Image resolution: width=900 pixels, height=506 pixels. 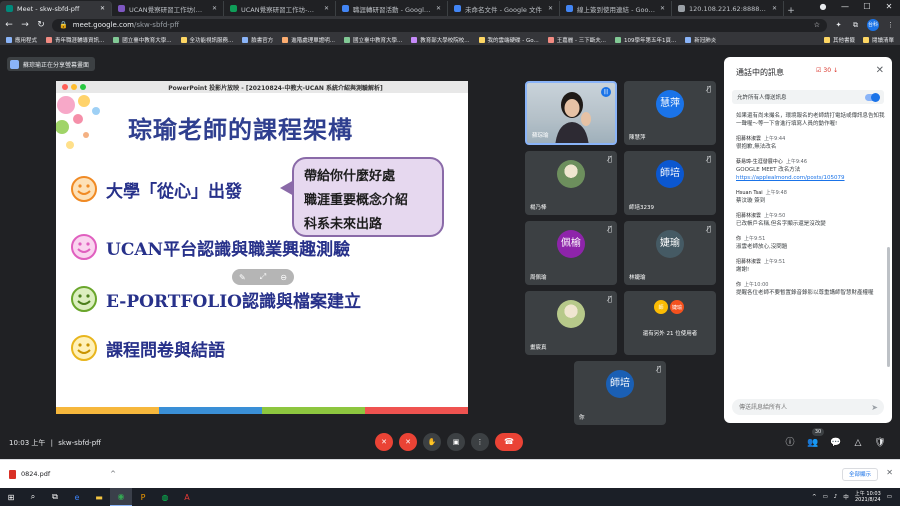 I want to click on chat-button: 💬, so click(x=836, y=443).